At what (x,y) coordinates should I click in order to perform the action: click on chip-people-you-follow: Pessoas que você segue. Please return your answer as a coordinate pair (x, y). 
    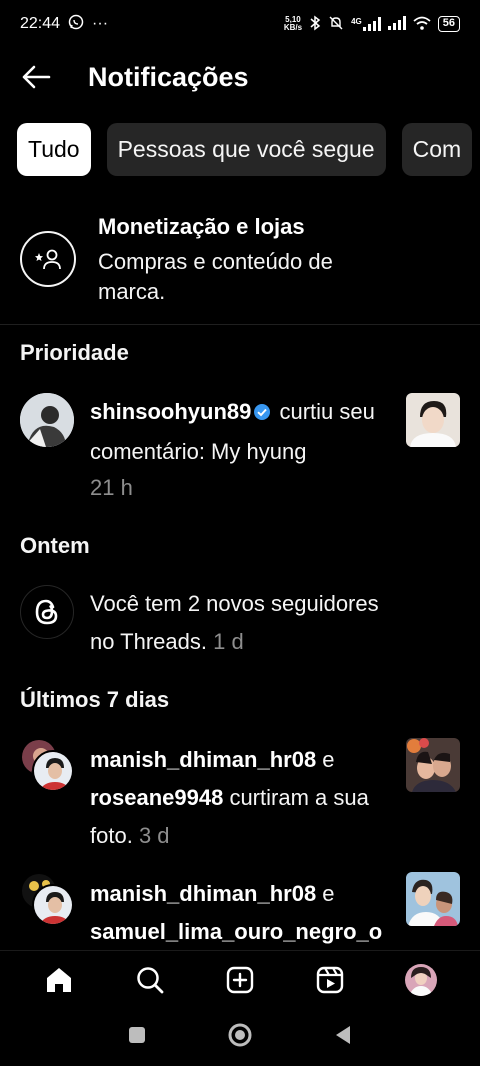
    Looking at the image, I should click on (246, 149).